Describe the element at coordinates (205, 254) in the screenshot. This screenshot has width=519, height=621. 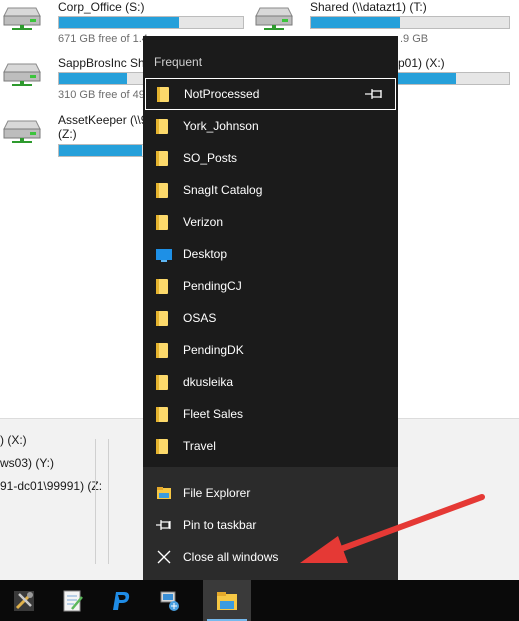
I see `jump-item-label: Desktop` at that location.